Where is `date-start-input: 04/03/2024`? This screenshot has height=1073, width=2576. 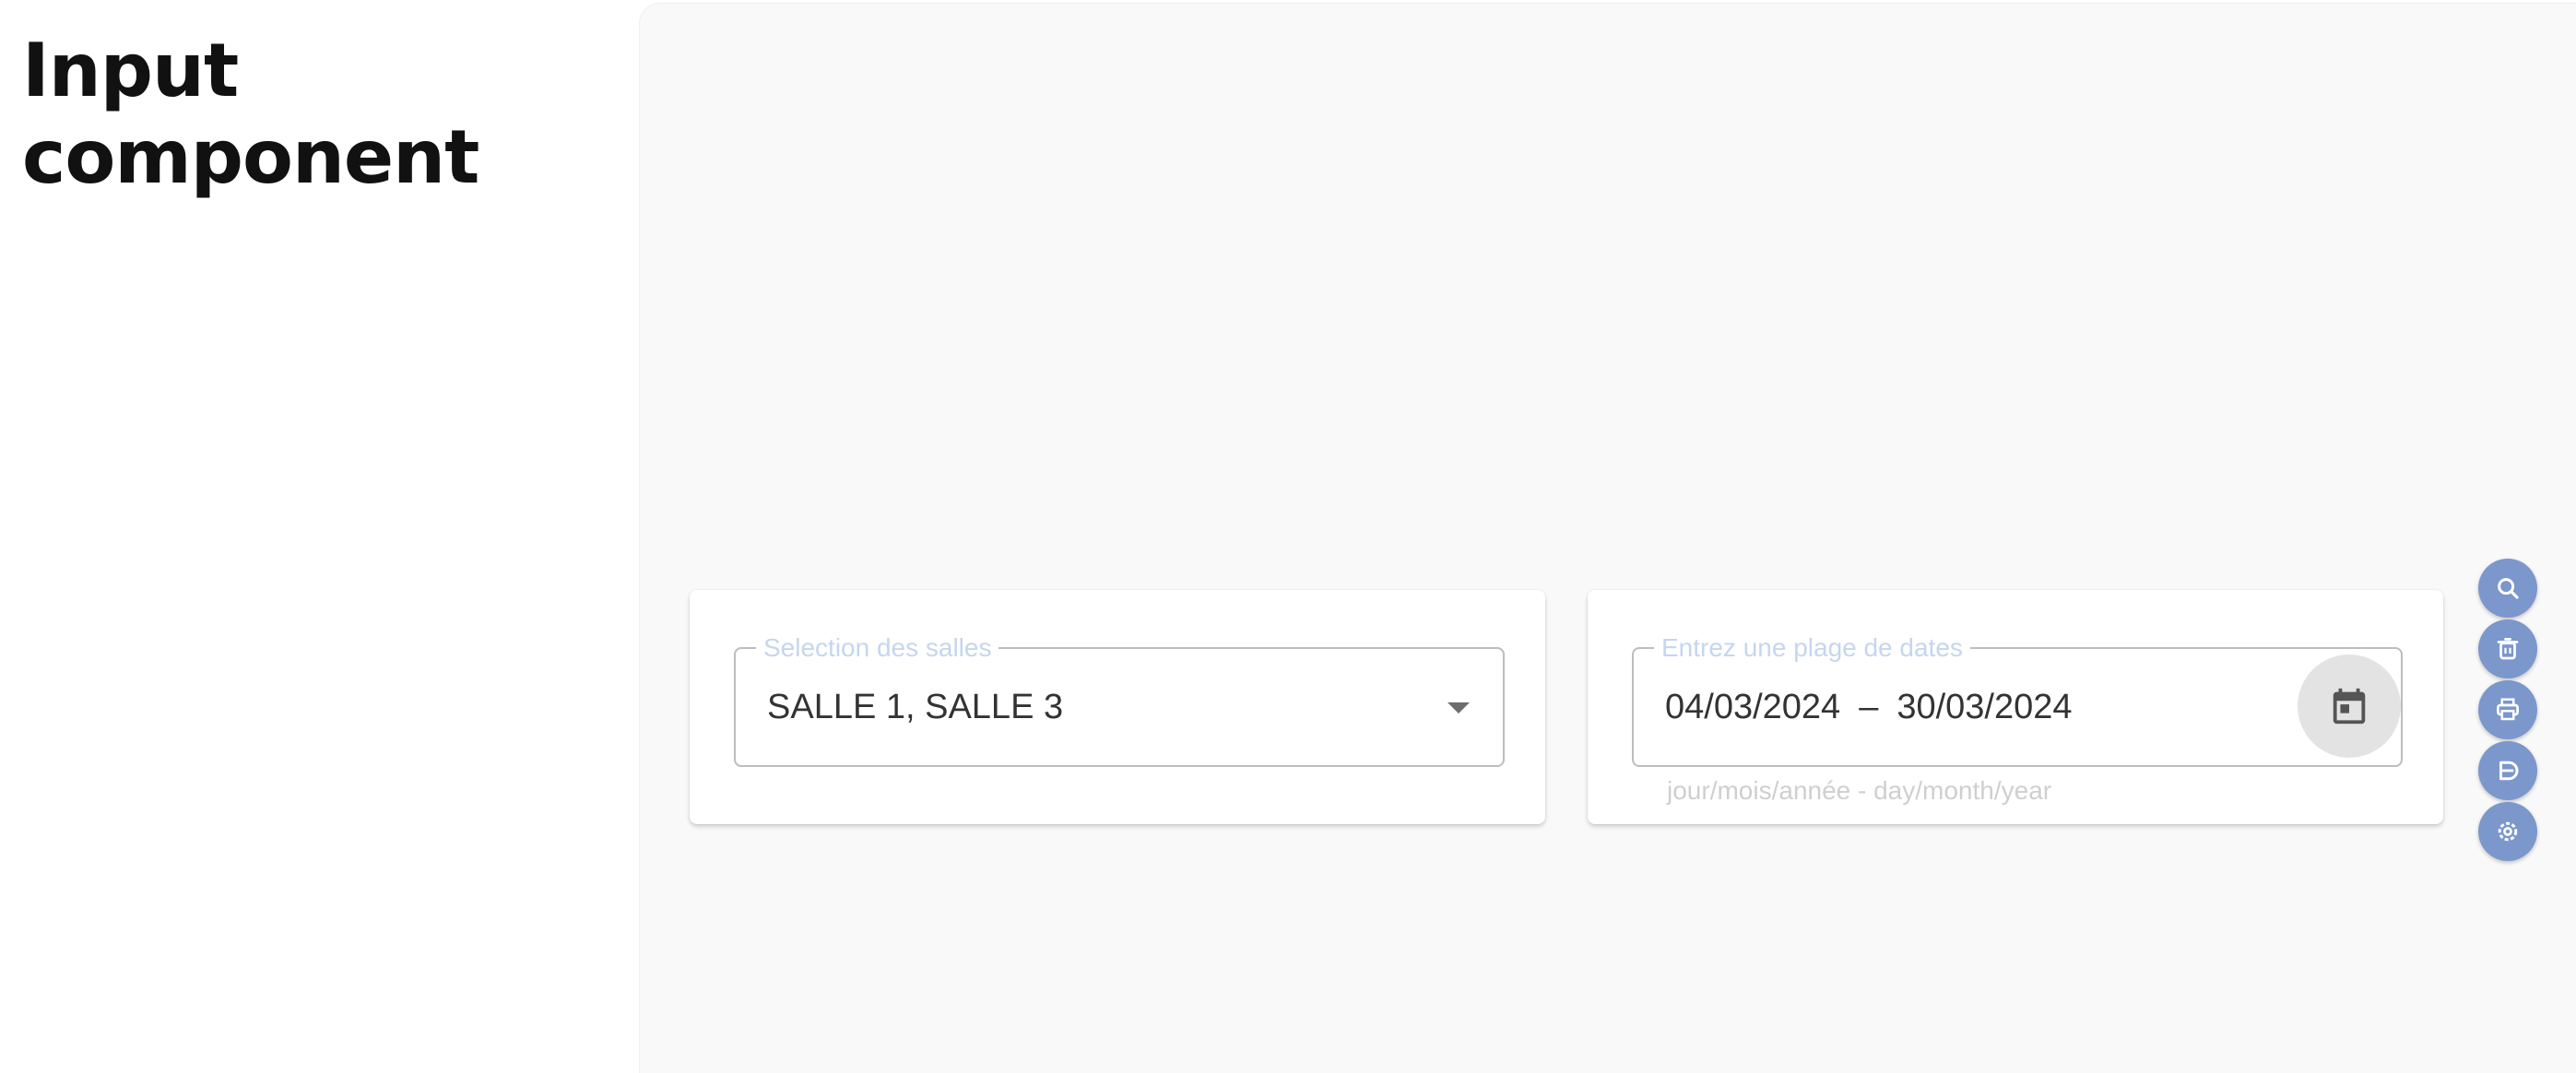
date-start-input: 04/03/2024 is located at coordinates (1752, 707).